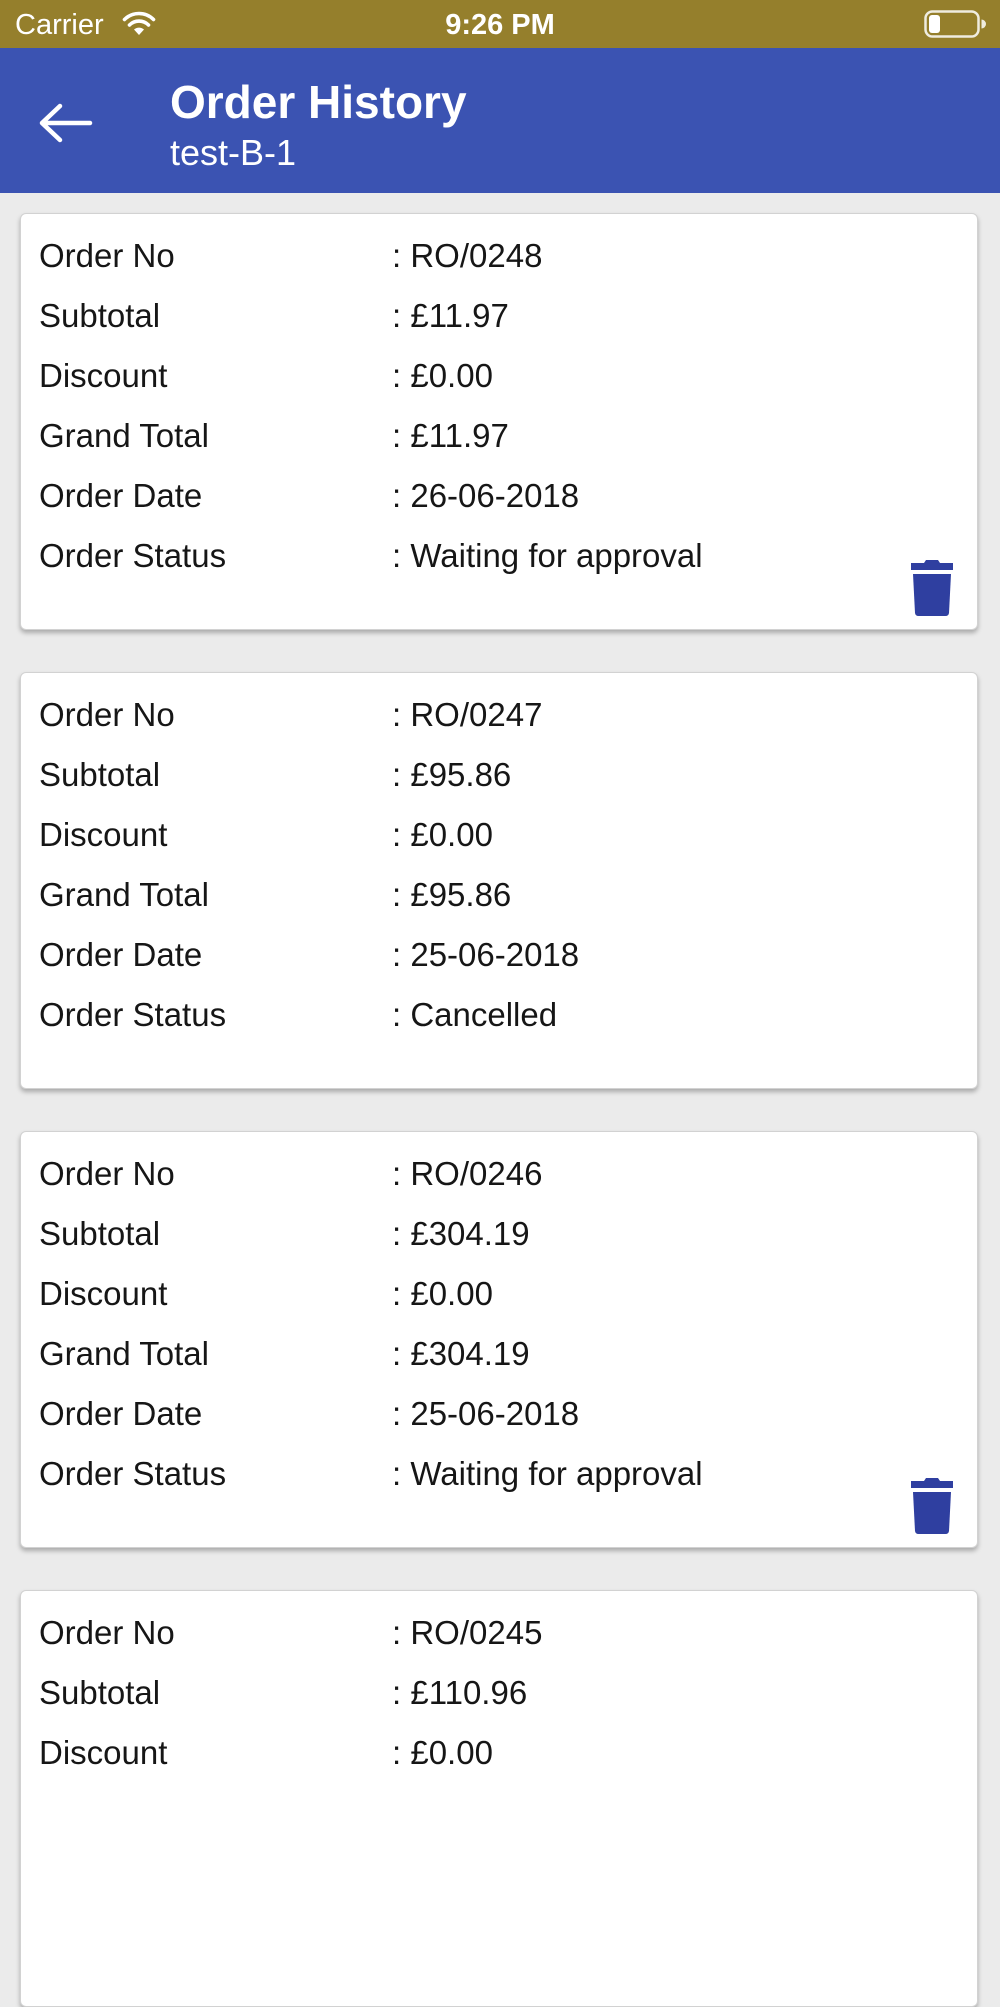 The image size is (1000, 2007). What do you see at coordinates (461, 1353) in the screenshot?
I see `grand-total-value: : £304.19` at bounding box center [461, 1353].